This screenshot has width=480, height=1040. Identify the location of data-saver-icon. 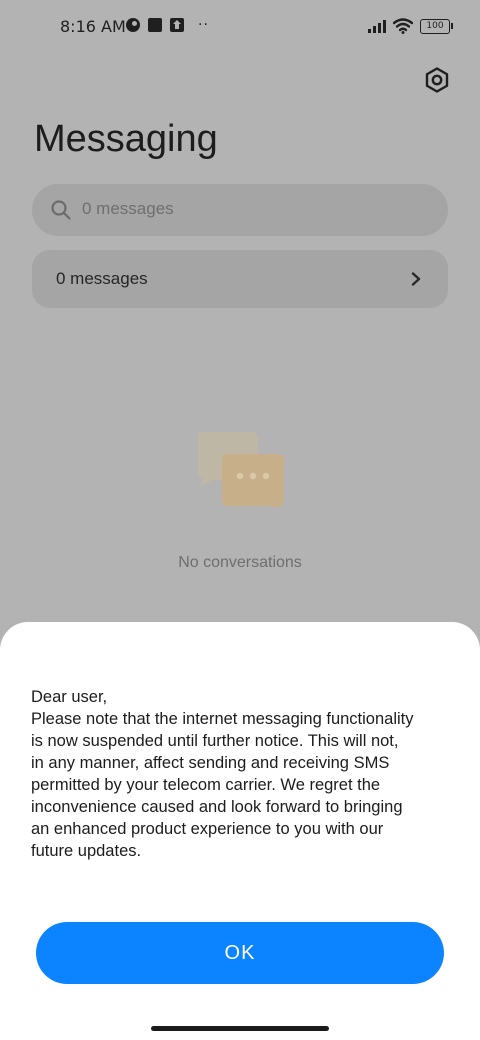
(133, 25).